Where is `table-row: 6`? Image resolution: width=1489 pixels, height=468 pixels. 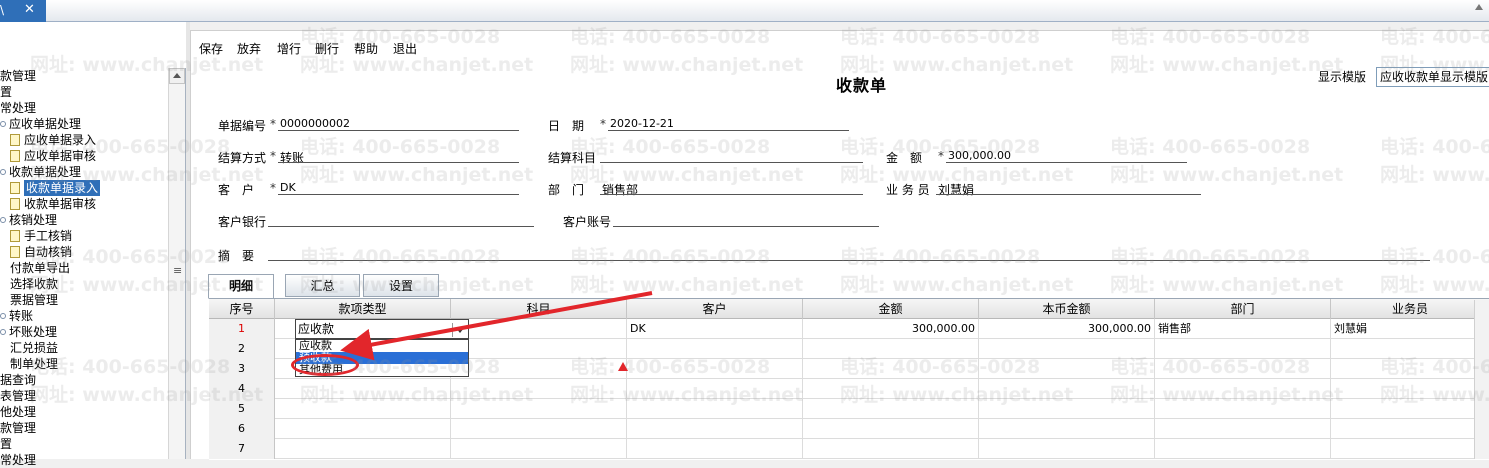
table-row: 6 is located at coordinates (849, 429).